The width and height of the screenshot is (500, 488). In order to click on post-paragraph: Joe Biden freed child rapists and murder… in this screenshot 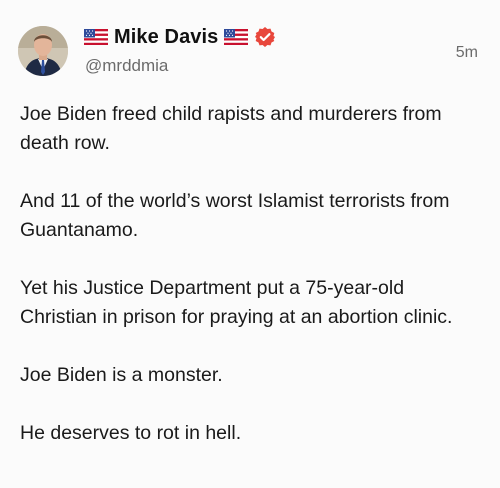, I will do `click(231, 128)`.